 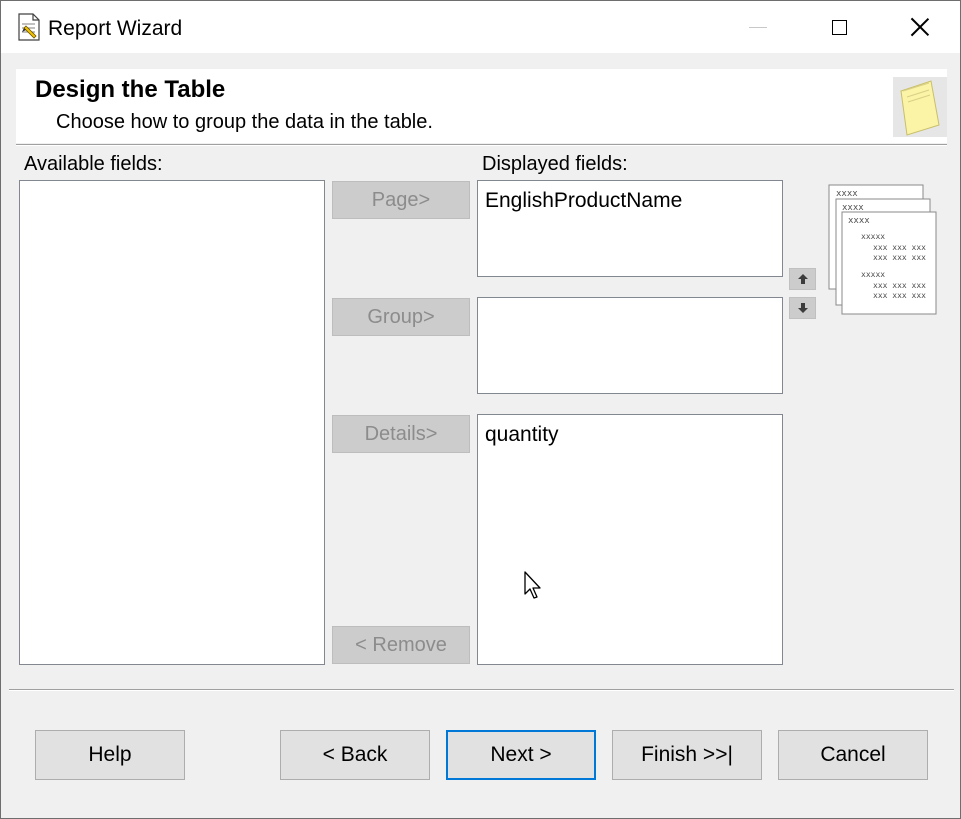 I want to click on cancel-button: Cancel, so click(x=853, y=755).